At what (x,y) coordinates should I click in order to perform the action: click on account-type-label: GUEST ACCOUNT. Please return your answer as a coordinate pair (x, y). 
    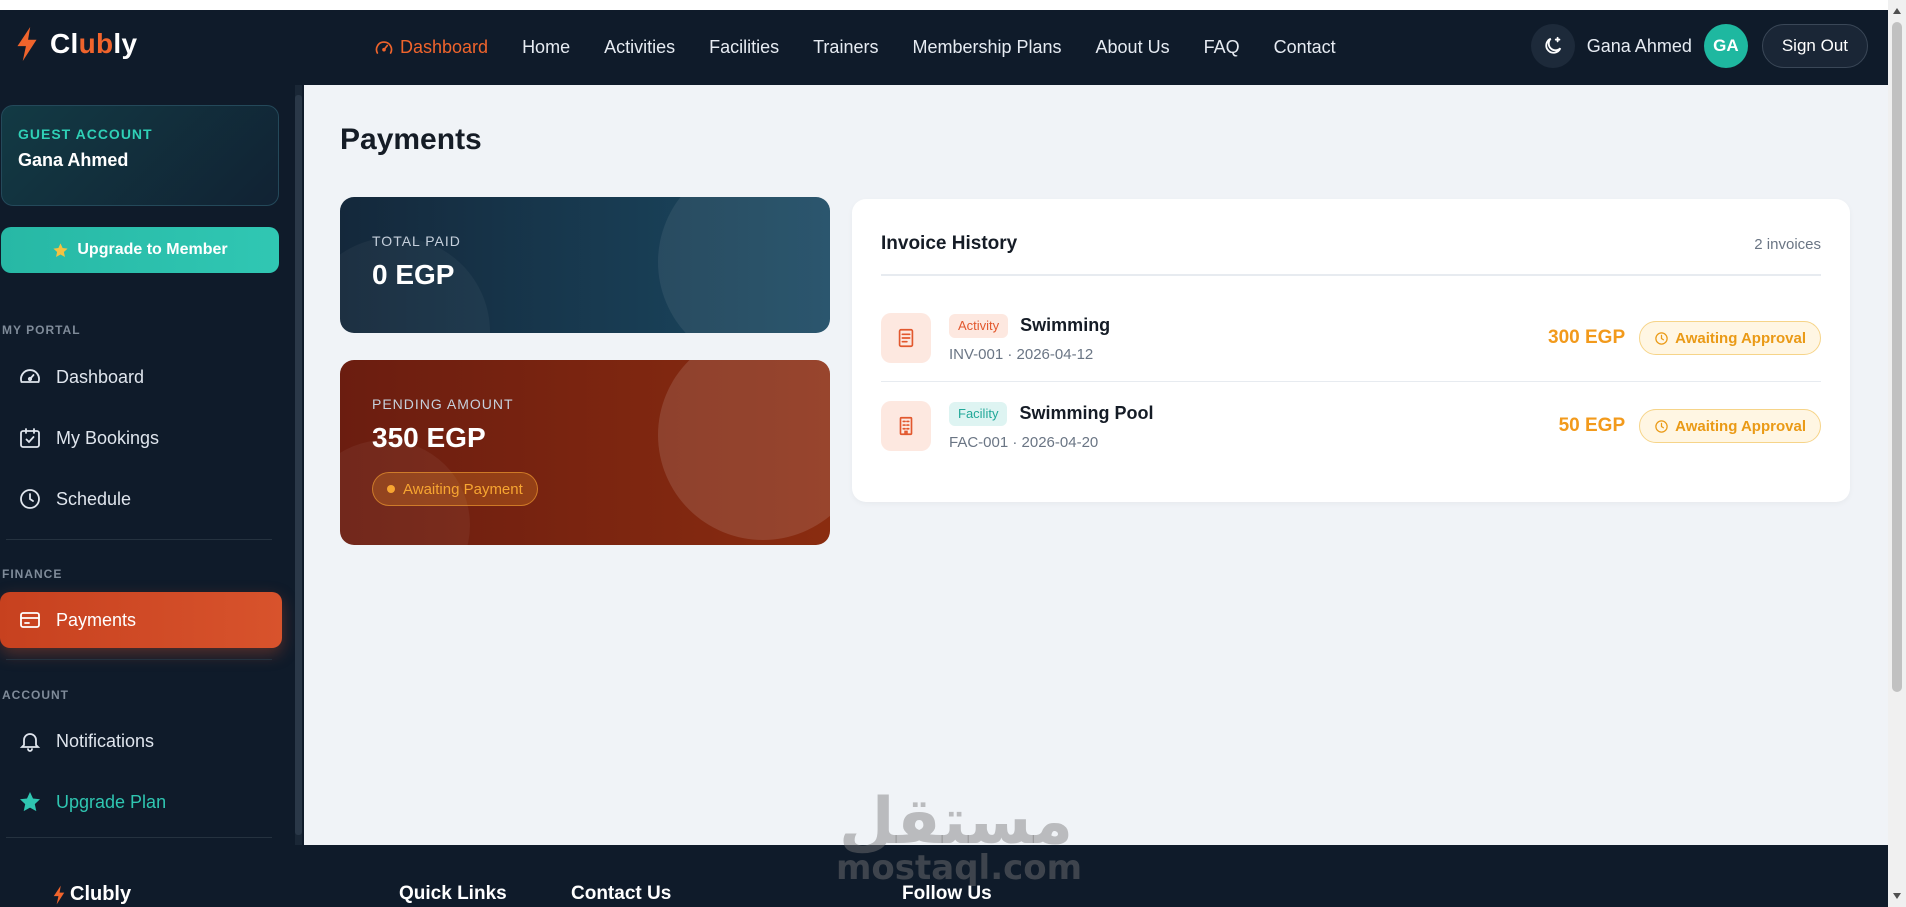
    Looking at the image, I should click on (85, 134).